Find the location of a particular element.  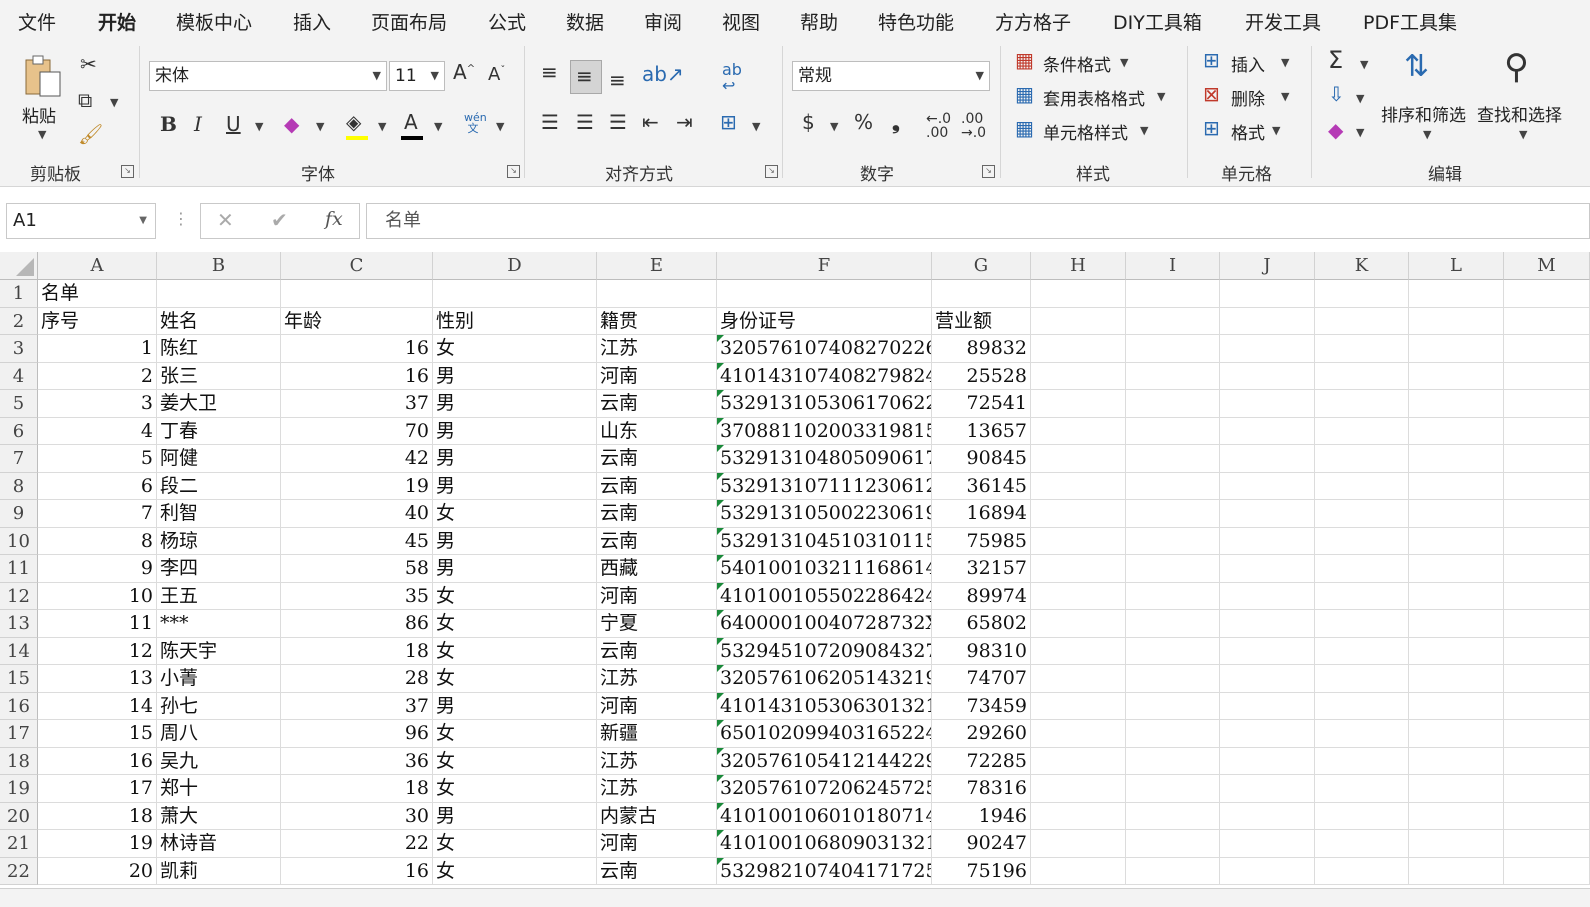

cell-J3 is located at coordinates (1267, 349).